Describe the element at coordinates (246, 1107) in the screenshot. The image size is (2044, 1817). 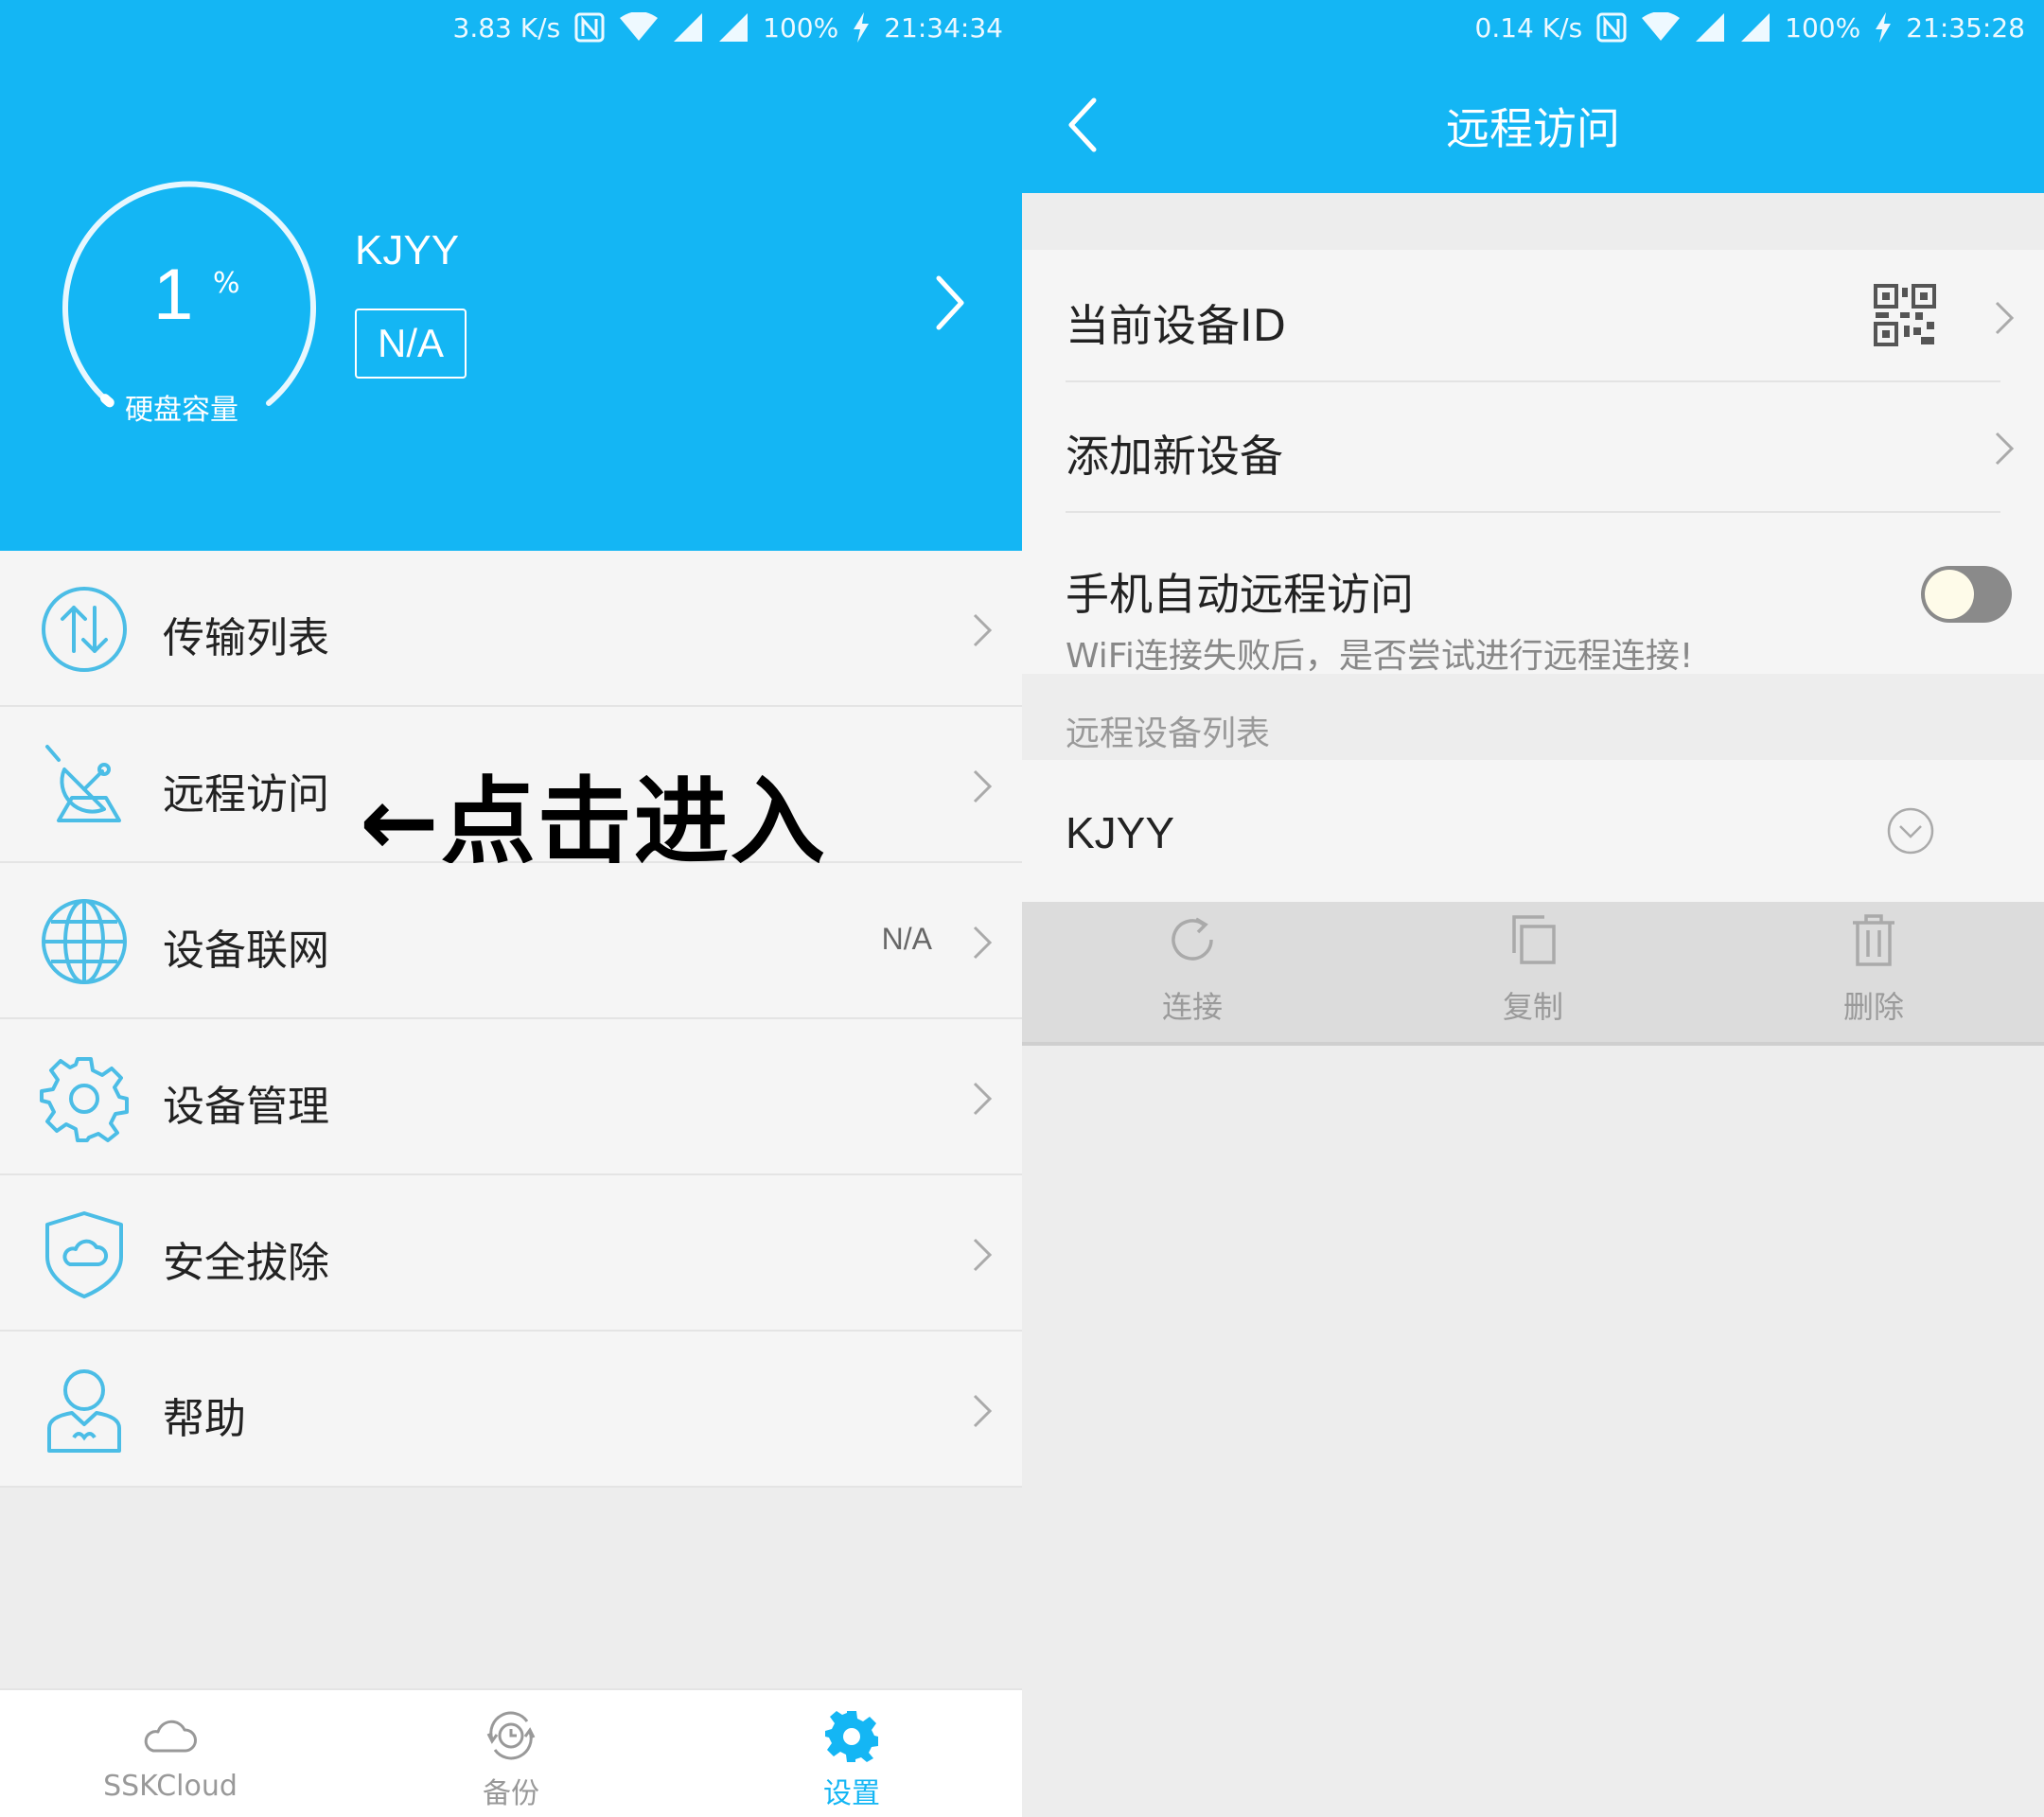
I see `menu-item-label: 设备管理` at that location.